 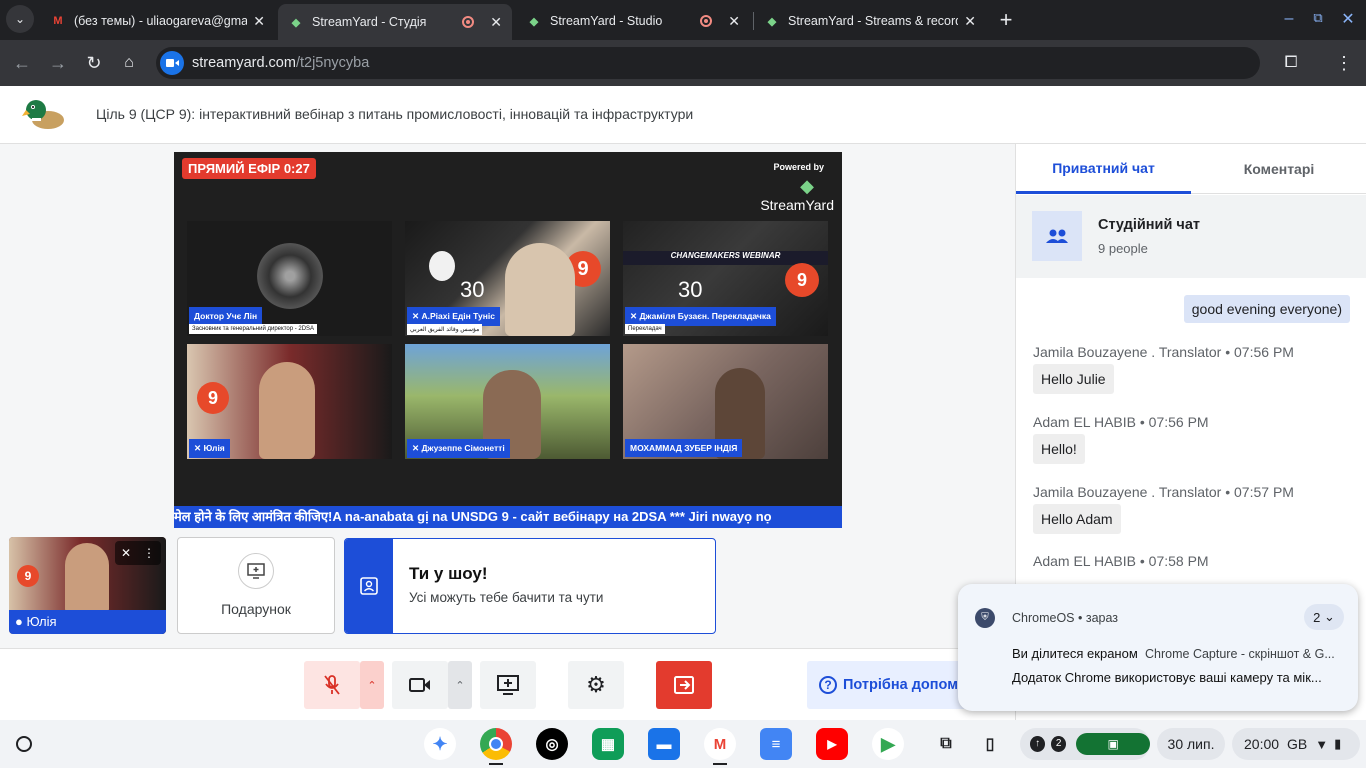 What do you see at coordinates (289, 401) in the screenshot?
I see `participant-tile: 9 ✕ Юлія` at bounding box center [289, 401].